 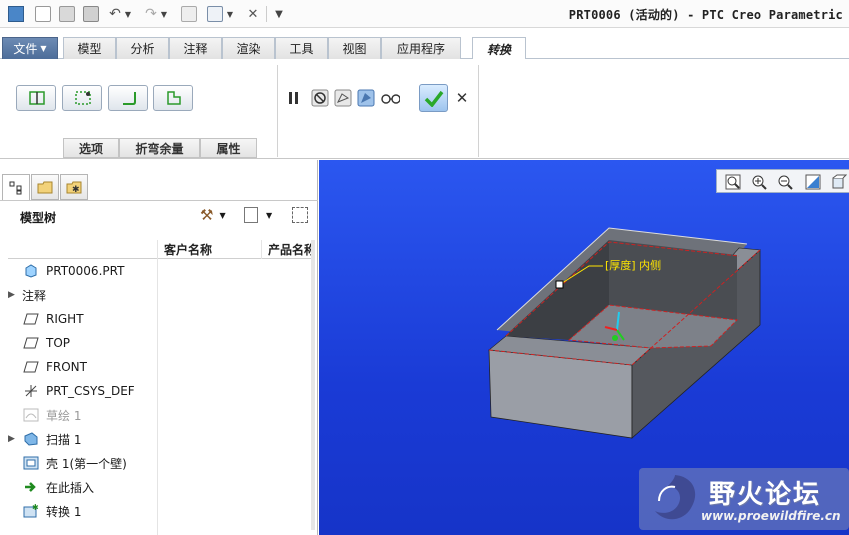 I want to click on subtab-bend-allowance: 折弯余量, so click(x=159, y=148).